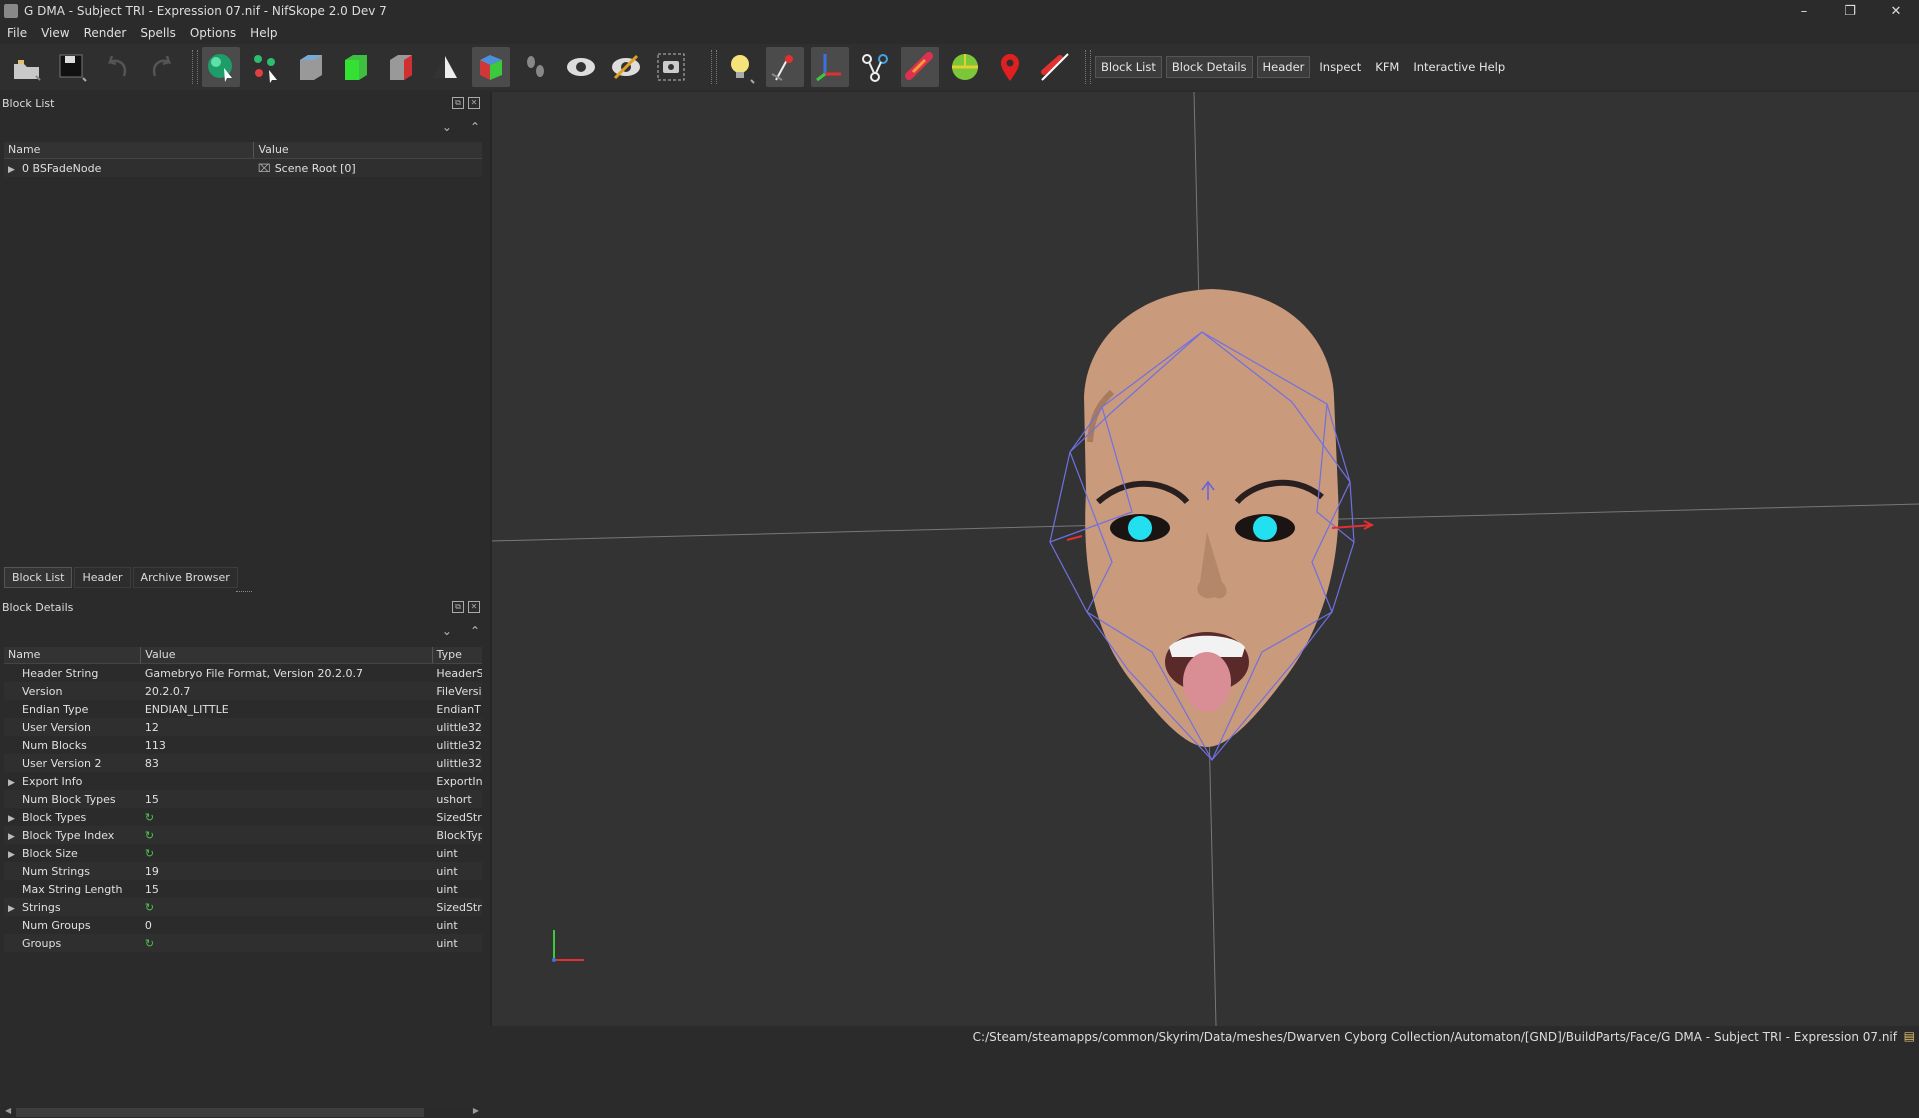 Image resolution: width=1919 pixels, height=1118 pixels. I want to click on disable-shaders-button, so click(1055, 67).